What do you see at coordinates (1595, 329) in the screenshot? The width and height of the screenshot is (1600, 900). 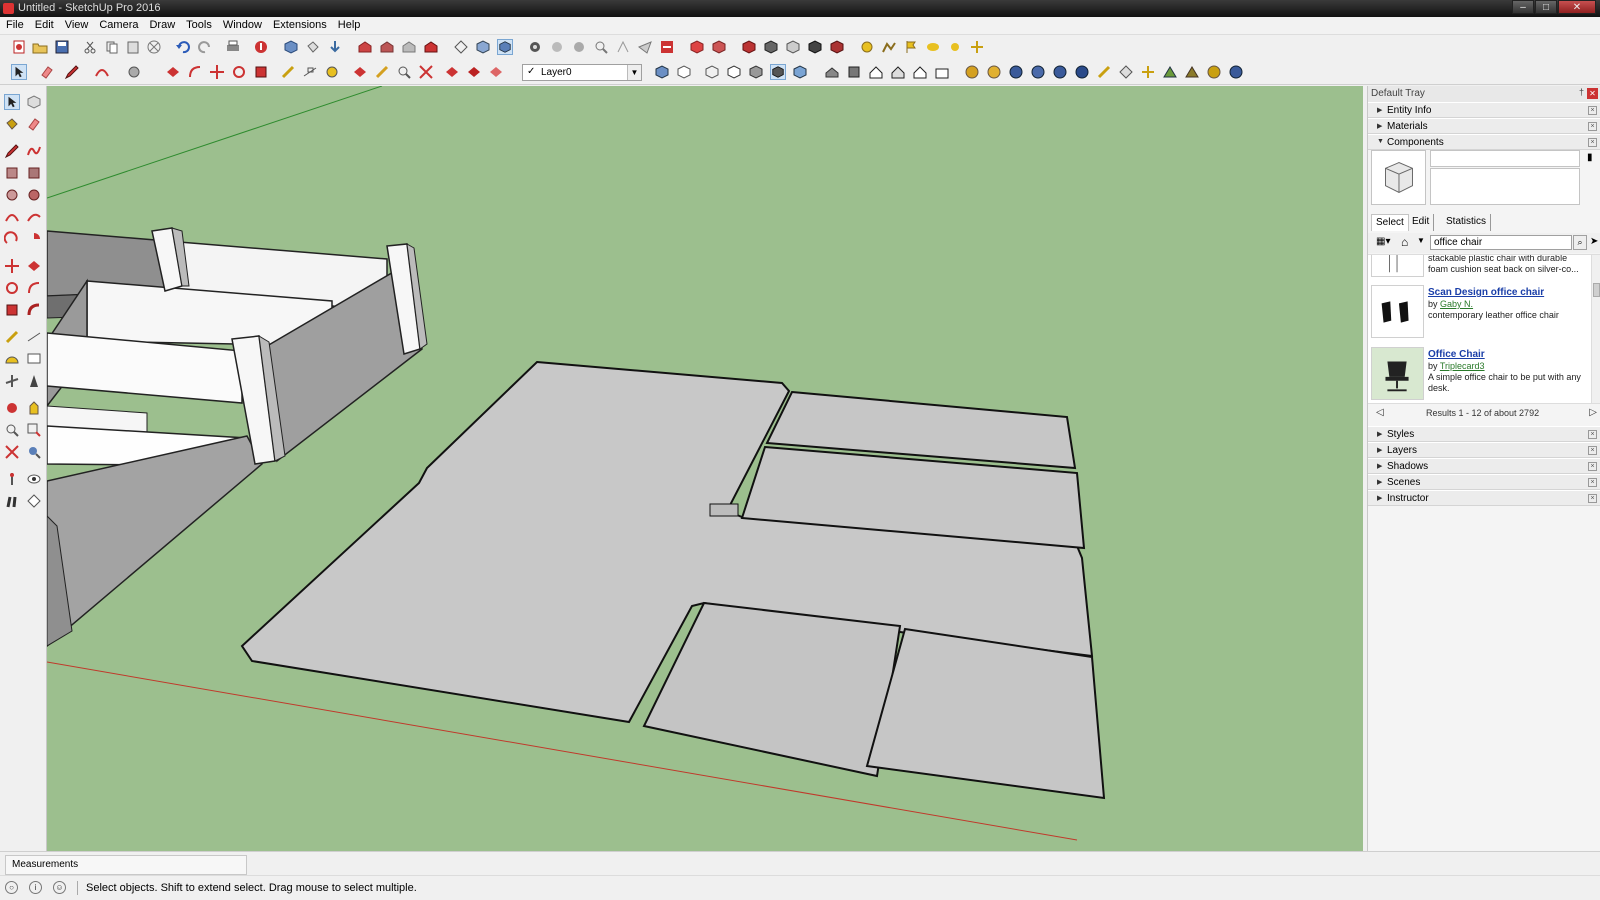 I see `results-scrollbar` at bounding box center [1595, 329].